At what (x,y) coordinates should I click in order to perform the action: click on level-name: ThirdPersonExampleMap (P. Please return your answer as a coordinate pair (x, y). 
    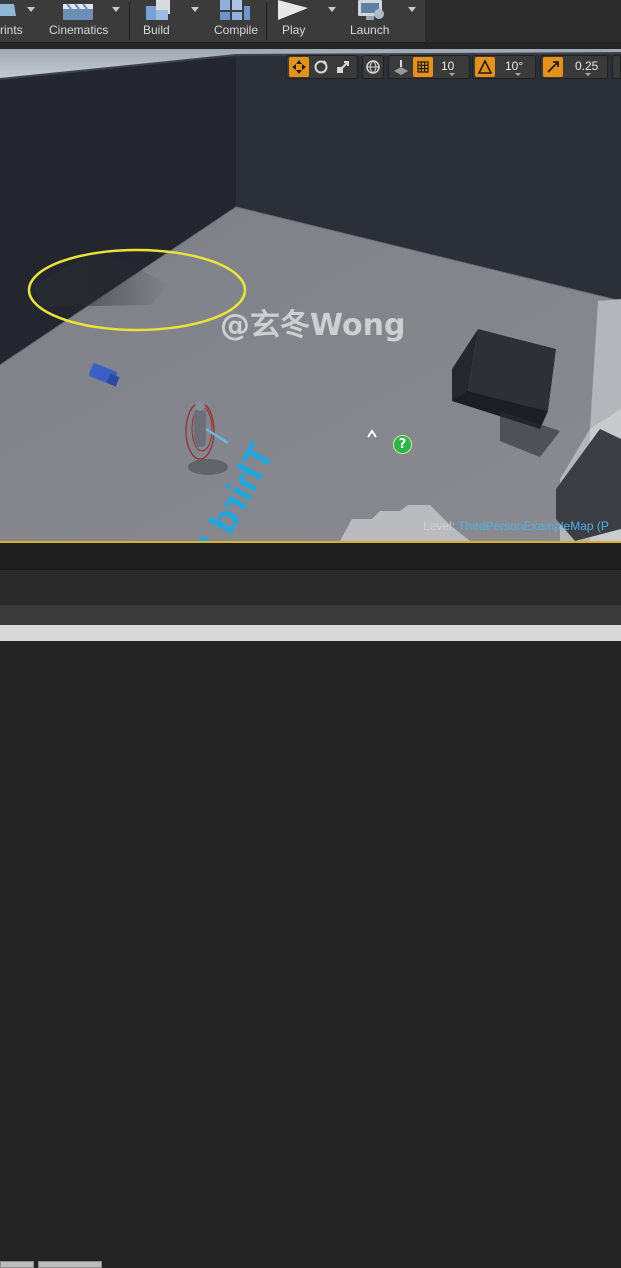
    Looking at the image, I should click on (533, 526).